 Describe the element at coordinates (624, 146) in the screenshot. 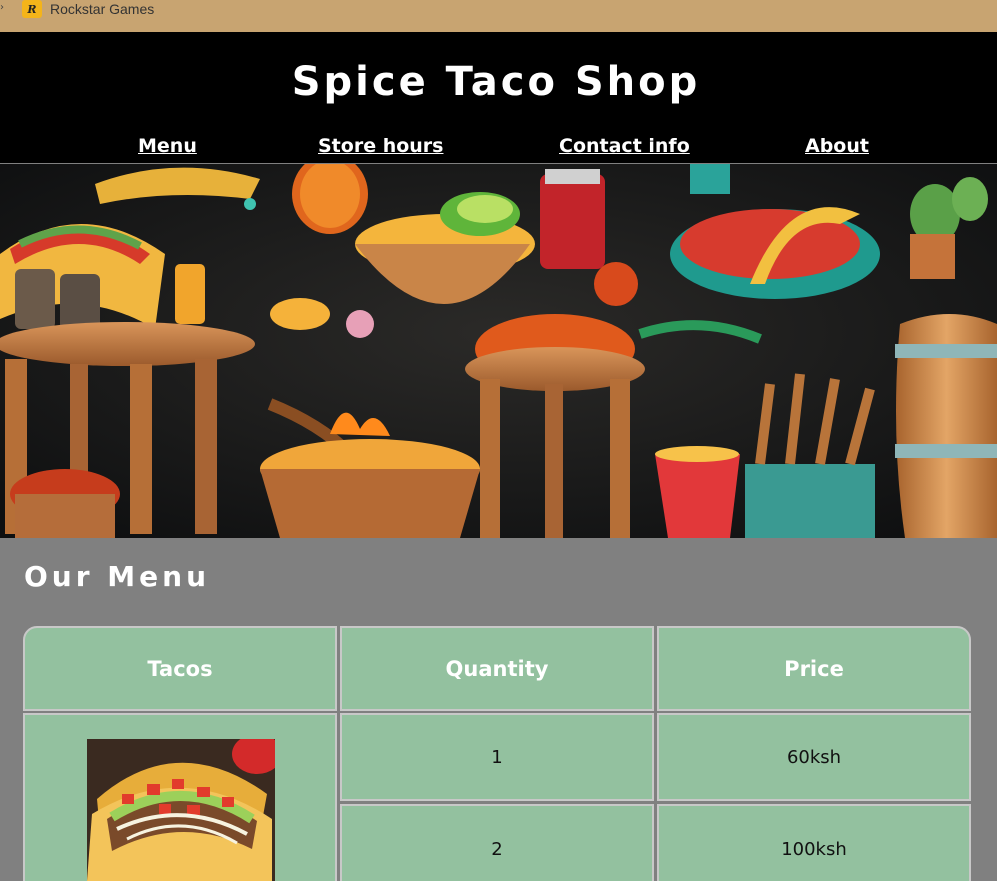

I see `nav-contact-info-link: Contact info` at that location.